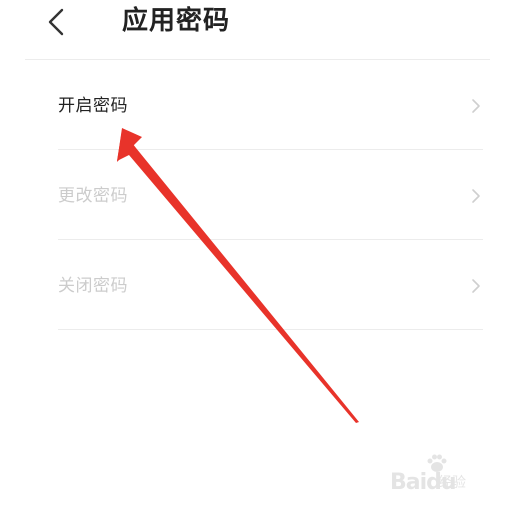 The width and height of the screenshot is (515, 517). What do you see at coordinates (270, 285) in the screenshot?
I see `menu-item-close-password: 关闭密码` at bounding box center [270, 285].